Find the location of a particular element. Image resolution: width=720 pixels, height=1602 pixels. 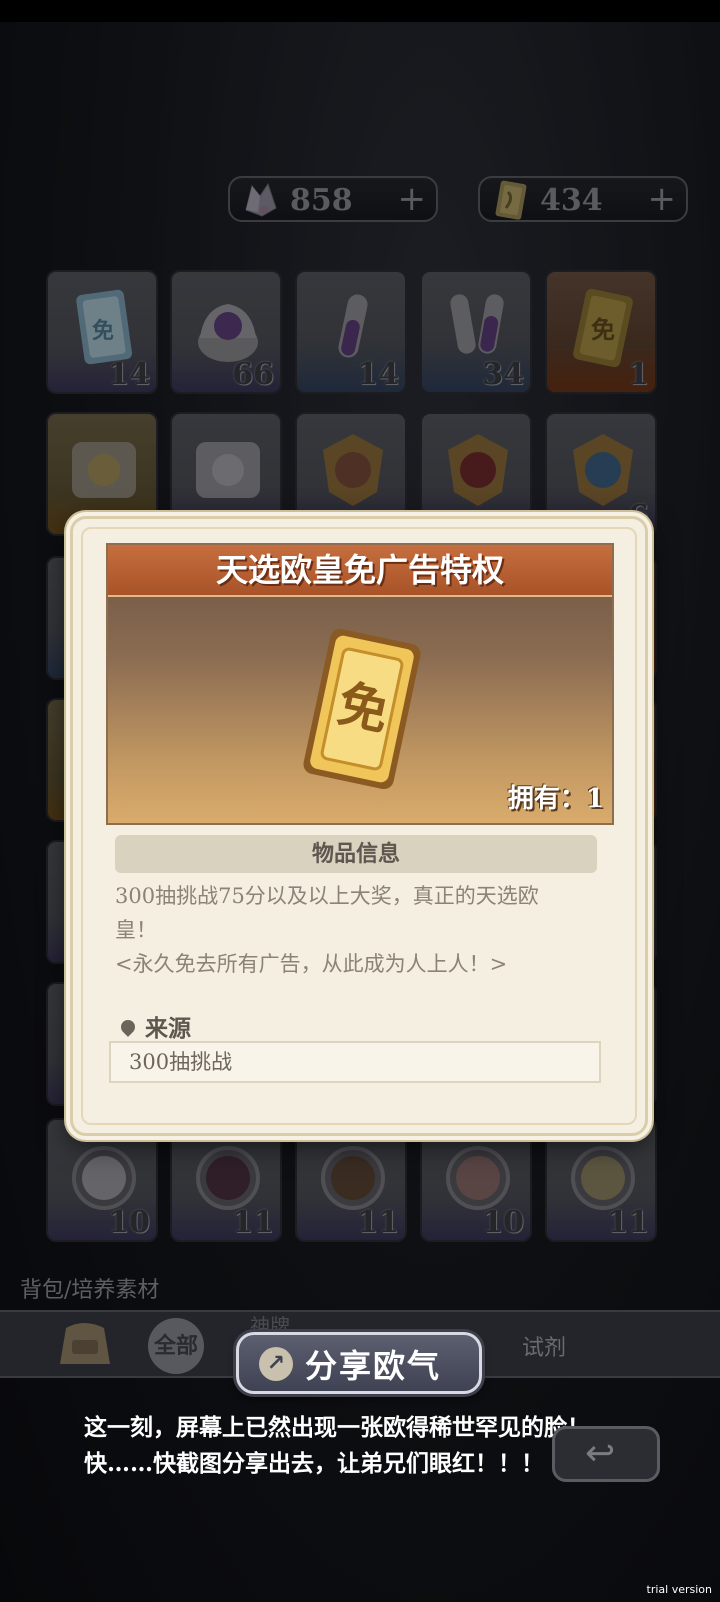

share-button: ↗ 分享欧气 is located at coordinates (359, 1363).